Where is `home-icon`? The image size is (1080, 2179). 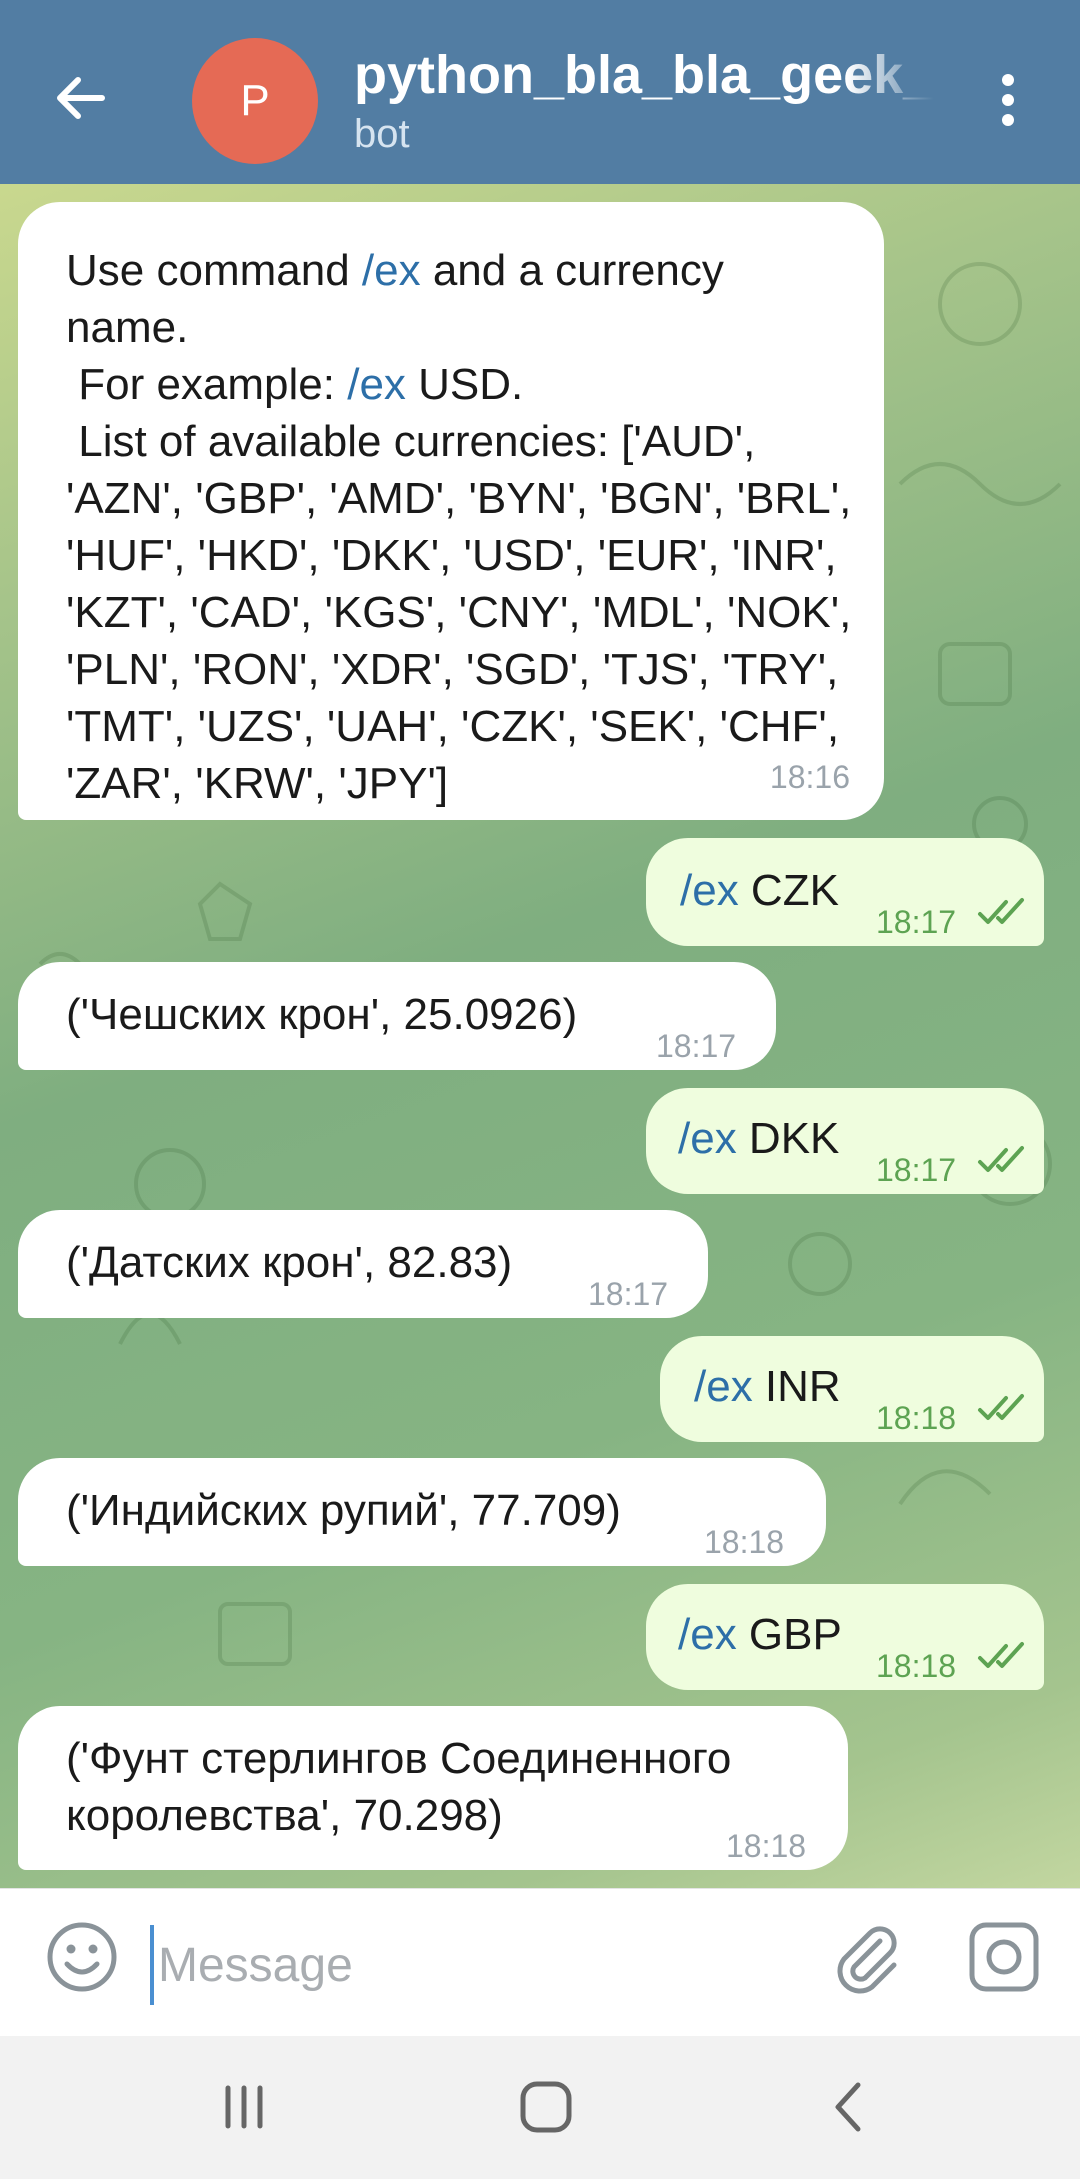
home-icon is located at coordinates (546, 2107).